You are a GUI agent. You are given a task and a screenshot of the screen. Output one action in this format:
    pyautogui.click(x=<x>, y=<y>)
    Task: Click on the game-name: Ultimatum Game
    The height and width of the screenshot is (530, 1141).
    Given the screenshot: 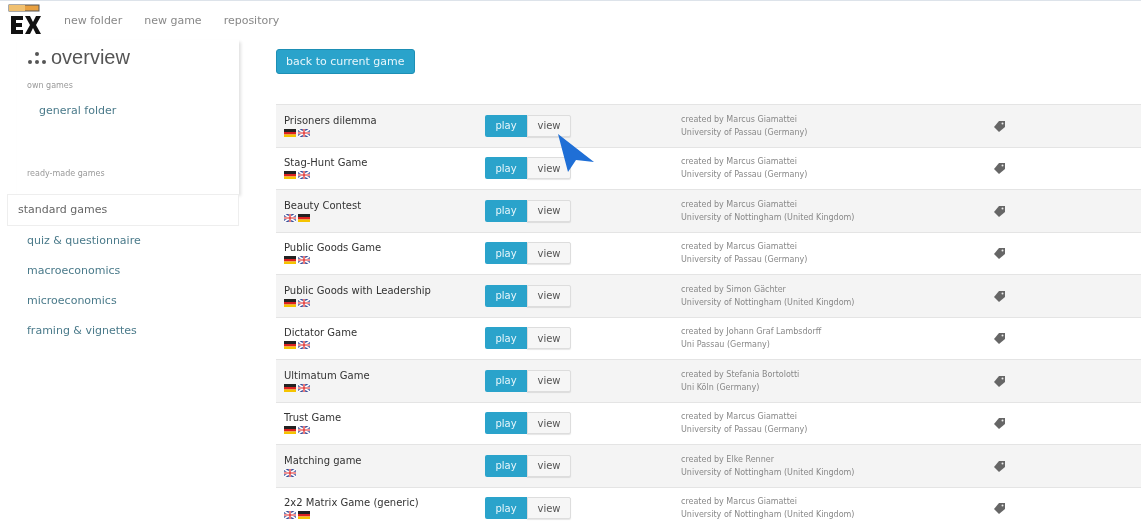 What is the action you would take?
    pyautogui.click(x=327, y=375)
    